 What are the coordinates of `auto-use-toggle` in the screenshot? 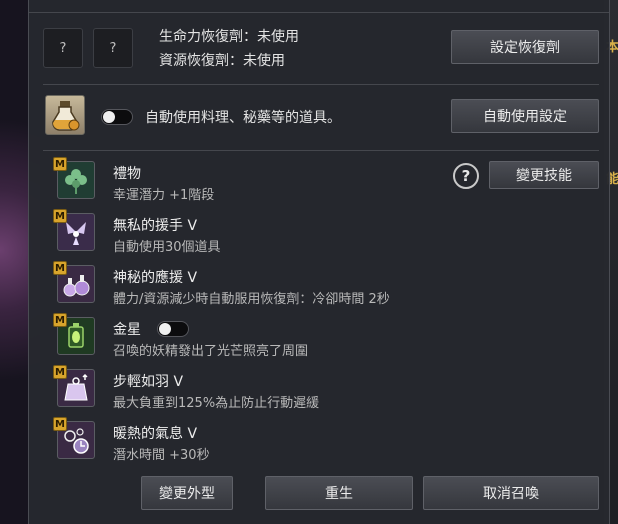 It's located at (117, 117).